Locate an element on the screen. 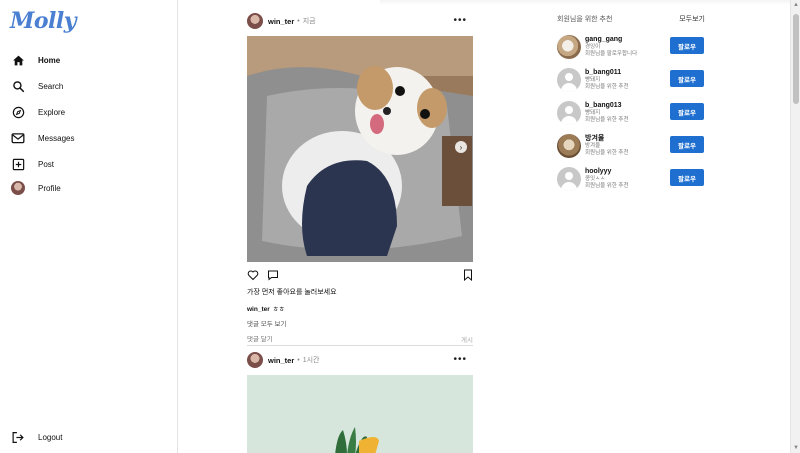 Image resolution: width=800 pixels, height=453 pixels. suggestion-username: b_bang013 is located at coordinates (607, 106).